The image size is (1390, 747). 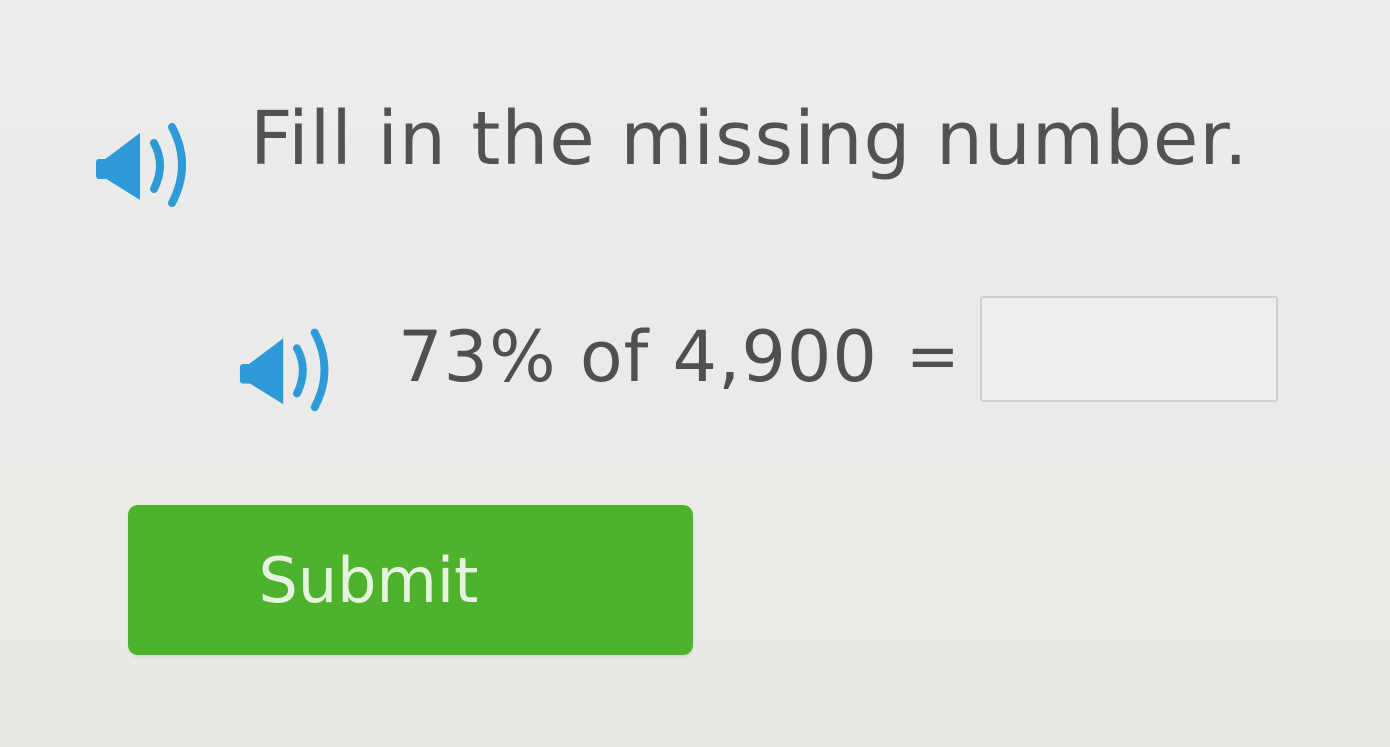 What do you see at coordinates (1129, 349) in the screenshot?
I see `answer-input` at bounding box center [1129, 349].